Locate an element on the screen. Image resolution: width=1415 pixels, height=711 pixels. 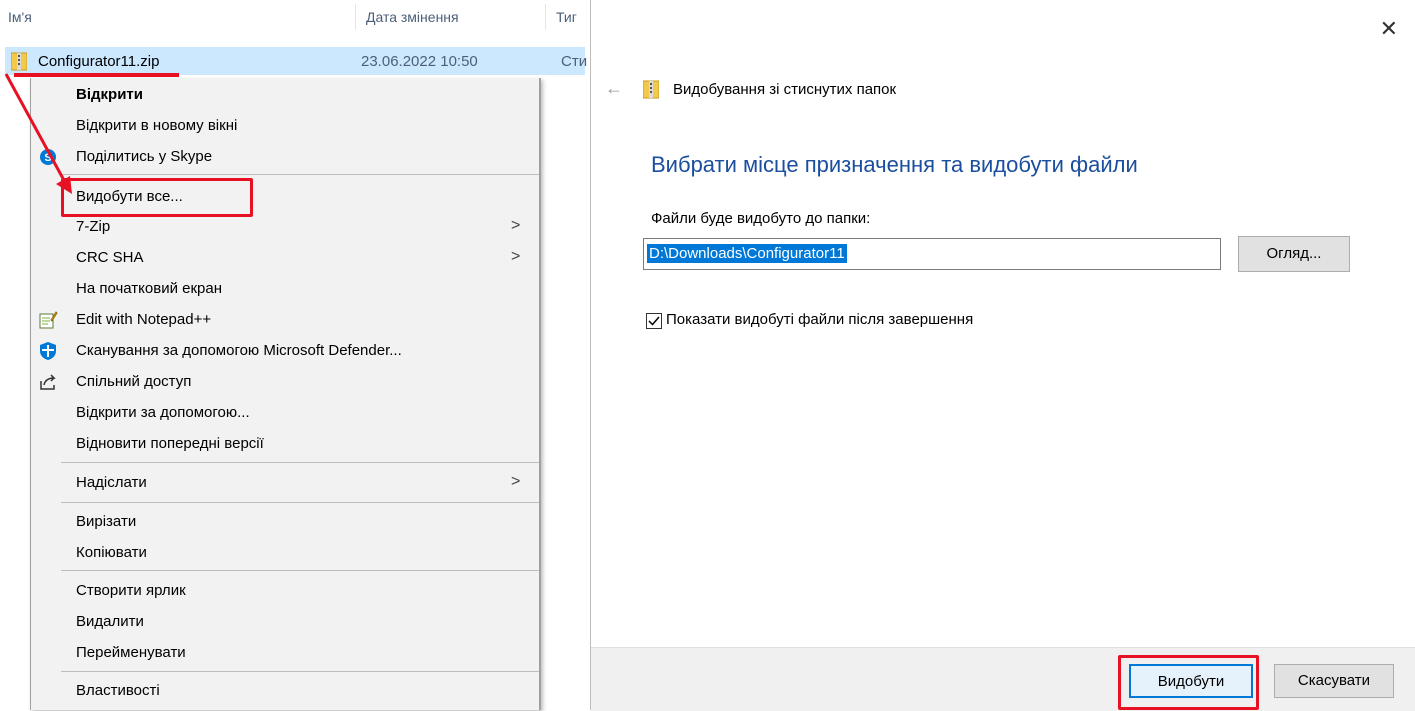
destination-path-value: D:\Downloads\Configurator11 is located at coordinates (747, 253).